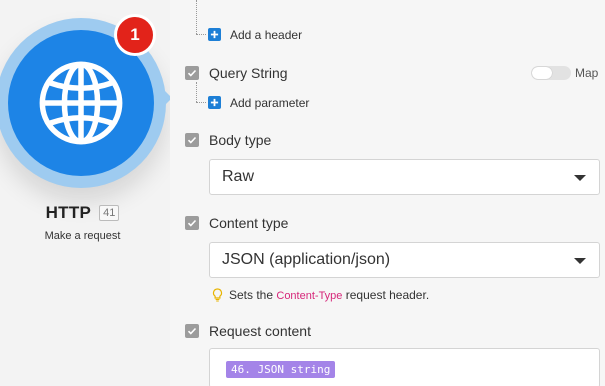 This screenshot has height=386, width=605. I want to click on body-type-value: Raw, so click(238, 176).